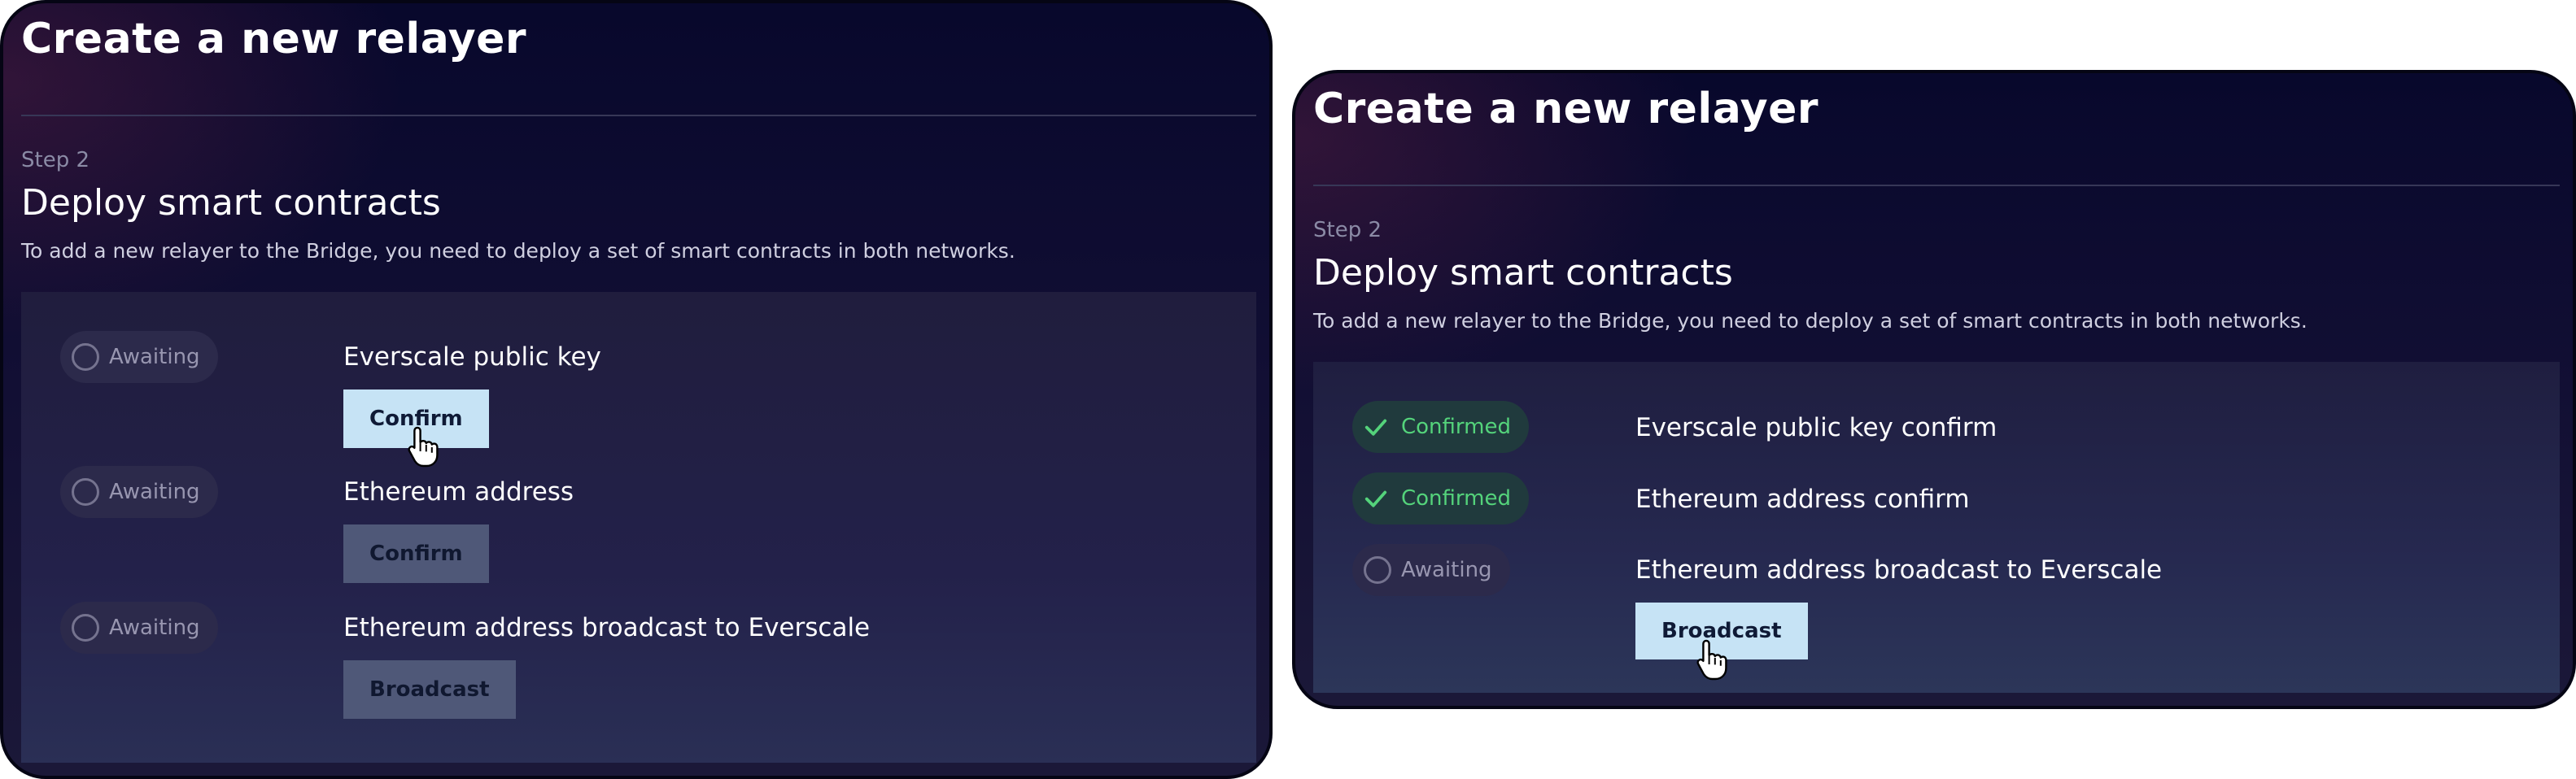 This screenshot has width=2576, height=779. What do you see at coordinates (1816, 428) in the screenshot?
I see `row-label-everscale-public-key-confirm: Everscale public key confirm` at bounding box center [1816, 428].